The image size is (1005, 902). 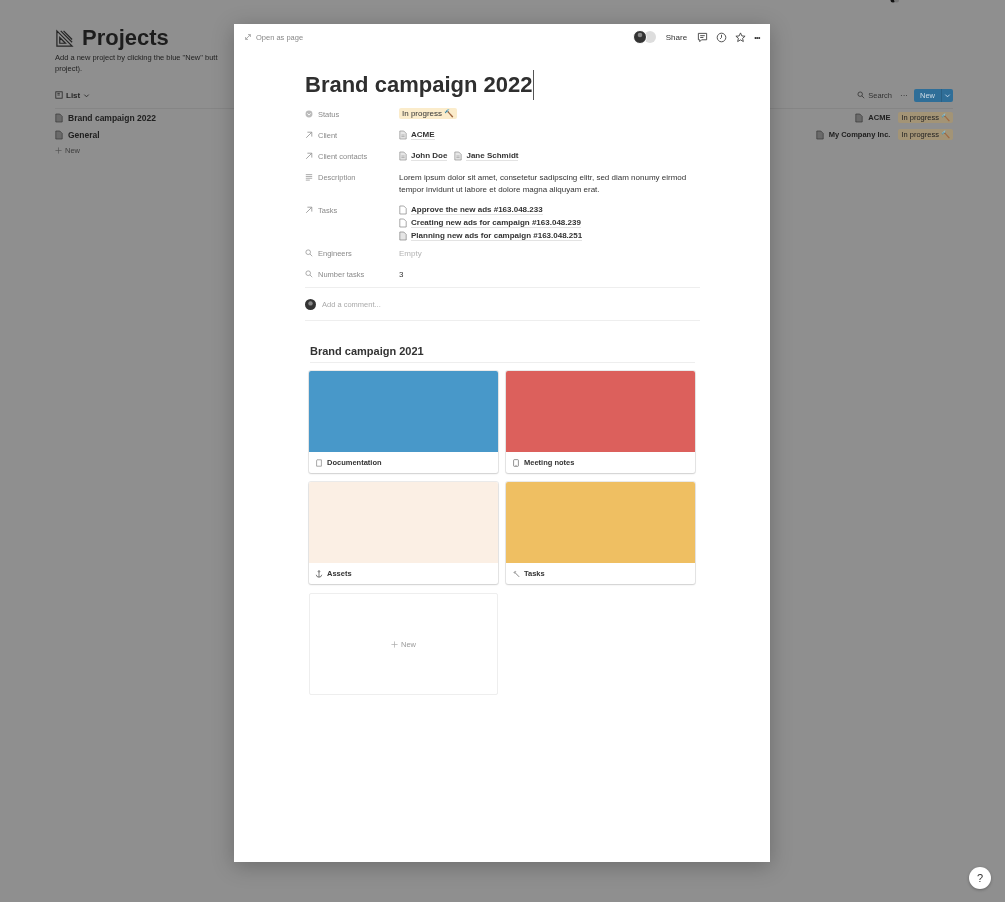 What do you see at coordinates (84, 134) in the screenshot?
I see `list-item-title: General` at bounding box center [84, 134].